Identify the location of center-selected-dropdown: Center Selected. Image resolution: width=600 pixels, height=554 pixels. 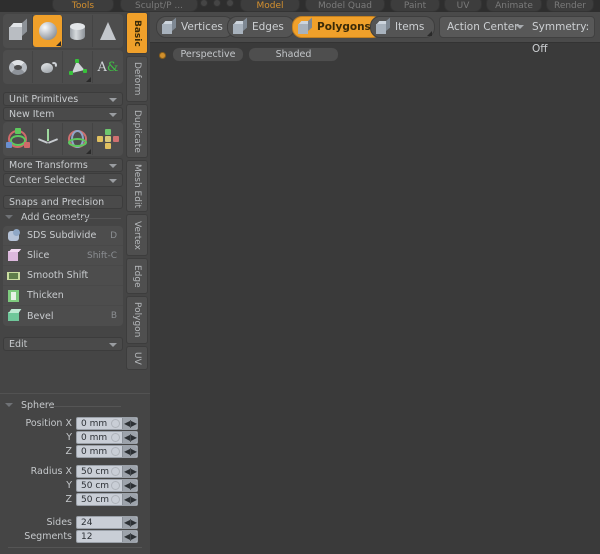
(63, 180).